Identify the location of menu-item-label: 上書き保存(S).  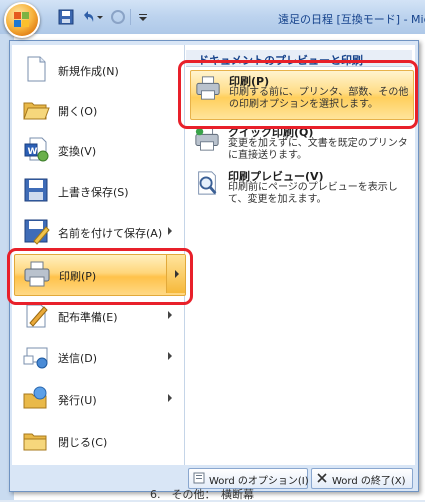
(93, 192).